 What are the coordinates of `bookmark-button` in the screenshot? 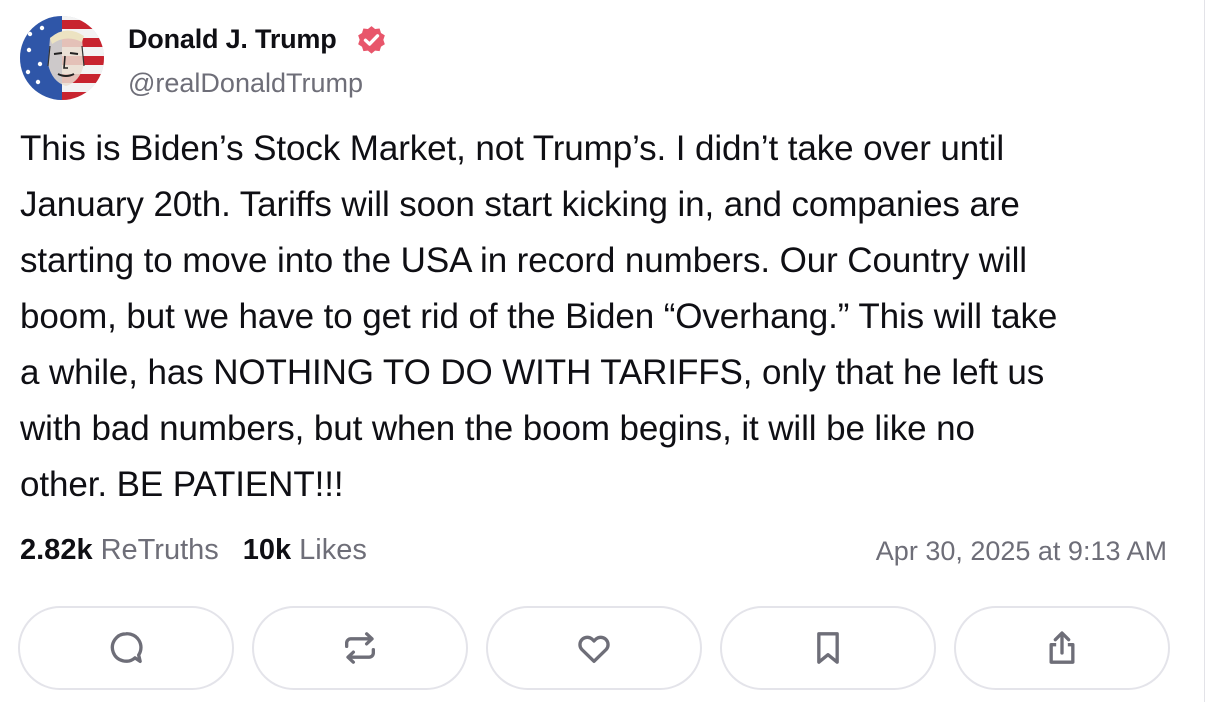 It's located at (828, 648).